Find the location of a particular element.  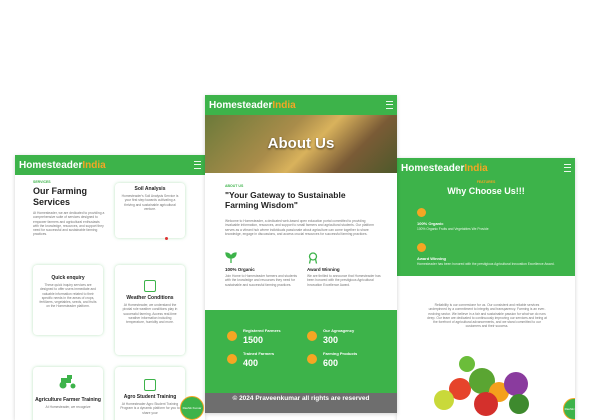

leaf-icon is located at coordinates (231, 257).